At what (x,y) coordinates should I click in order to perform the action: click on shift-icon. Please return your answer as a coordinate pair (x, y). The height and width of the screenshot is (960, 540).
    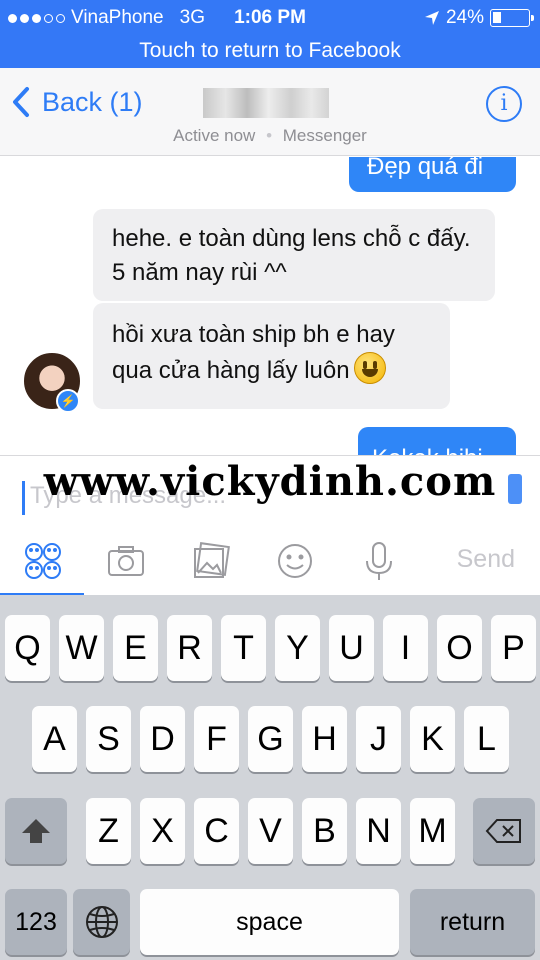
    Looking at the image, I should click on (36, 831).